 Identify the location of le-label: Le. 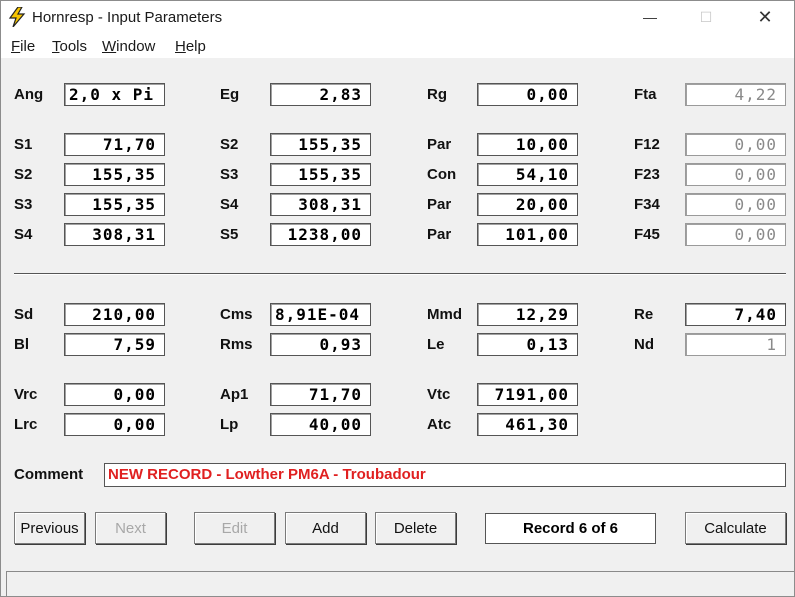
(436, 344).